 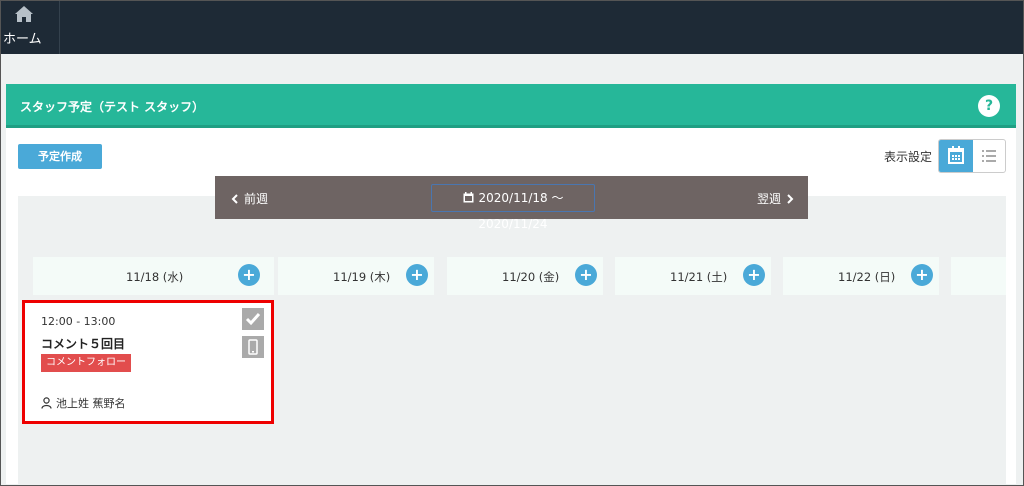 What do you see at coordinates (978, 276) in the screenshot?
I see `day-header-partial` at bounding box center [978, 276].